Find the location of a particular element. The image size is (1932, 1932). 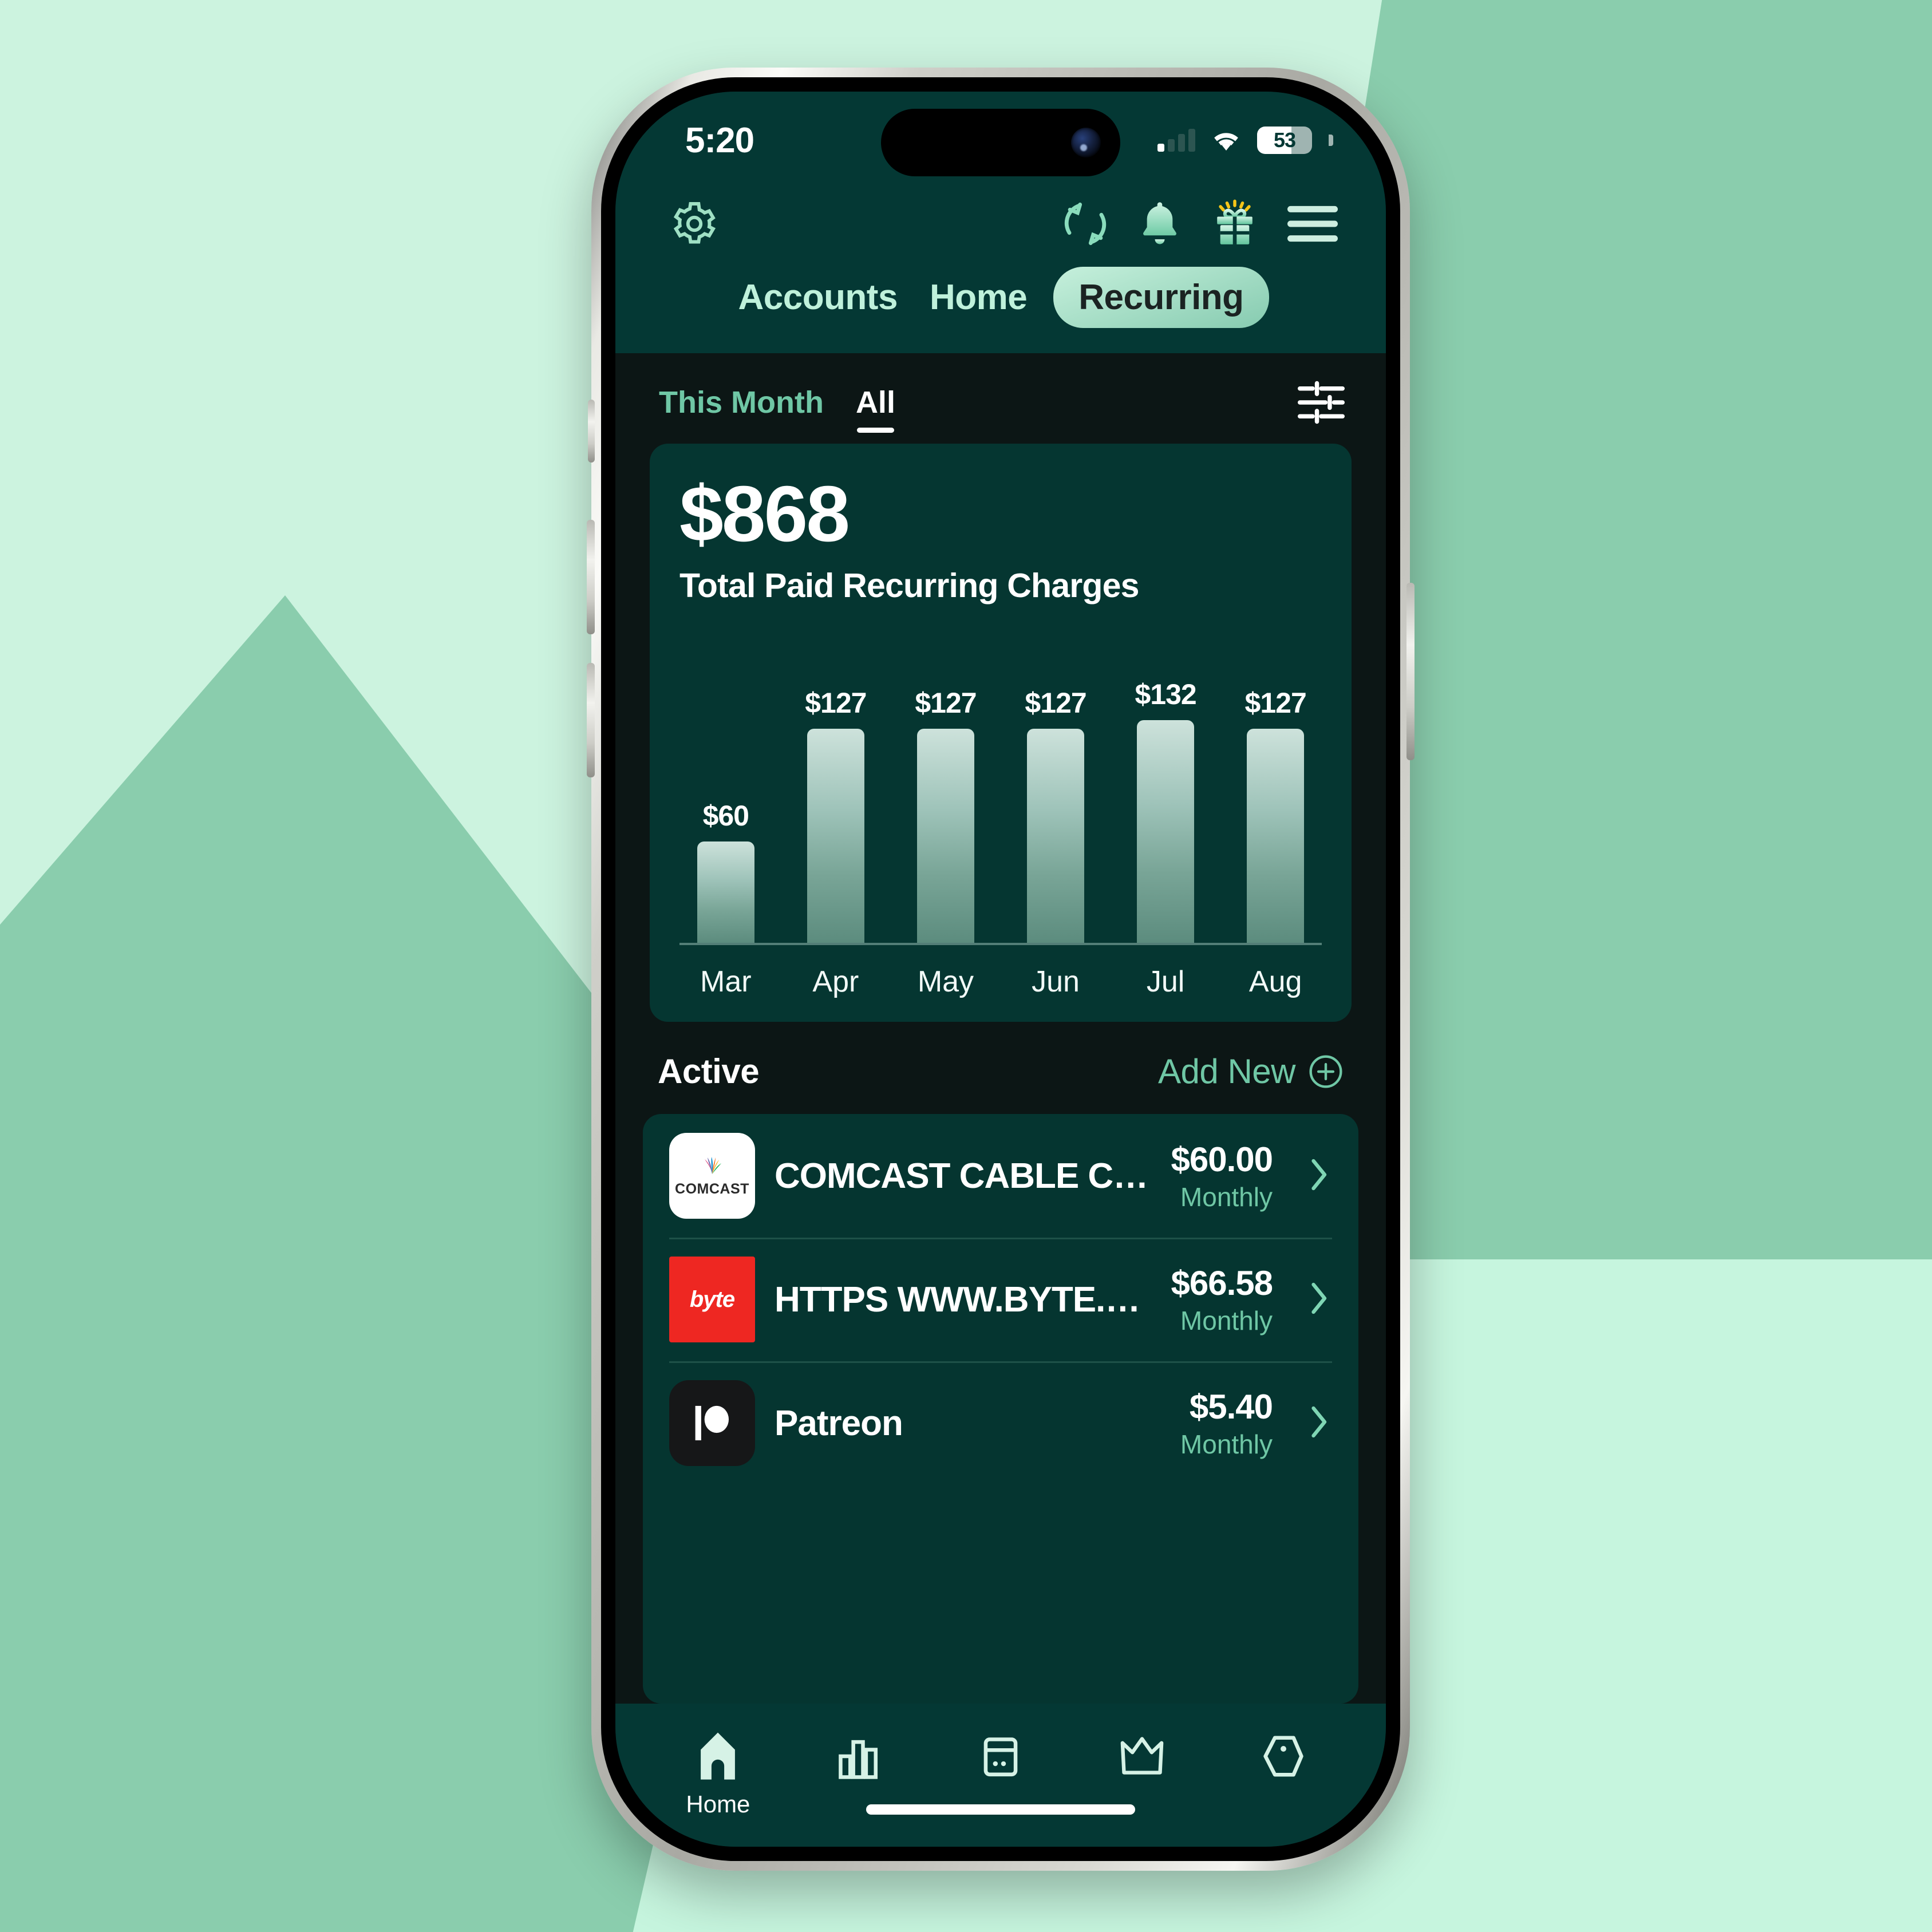

home-indicator is located at coordinates (1000, 1809).